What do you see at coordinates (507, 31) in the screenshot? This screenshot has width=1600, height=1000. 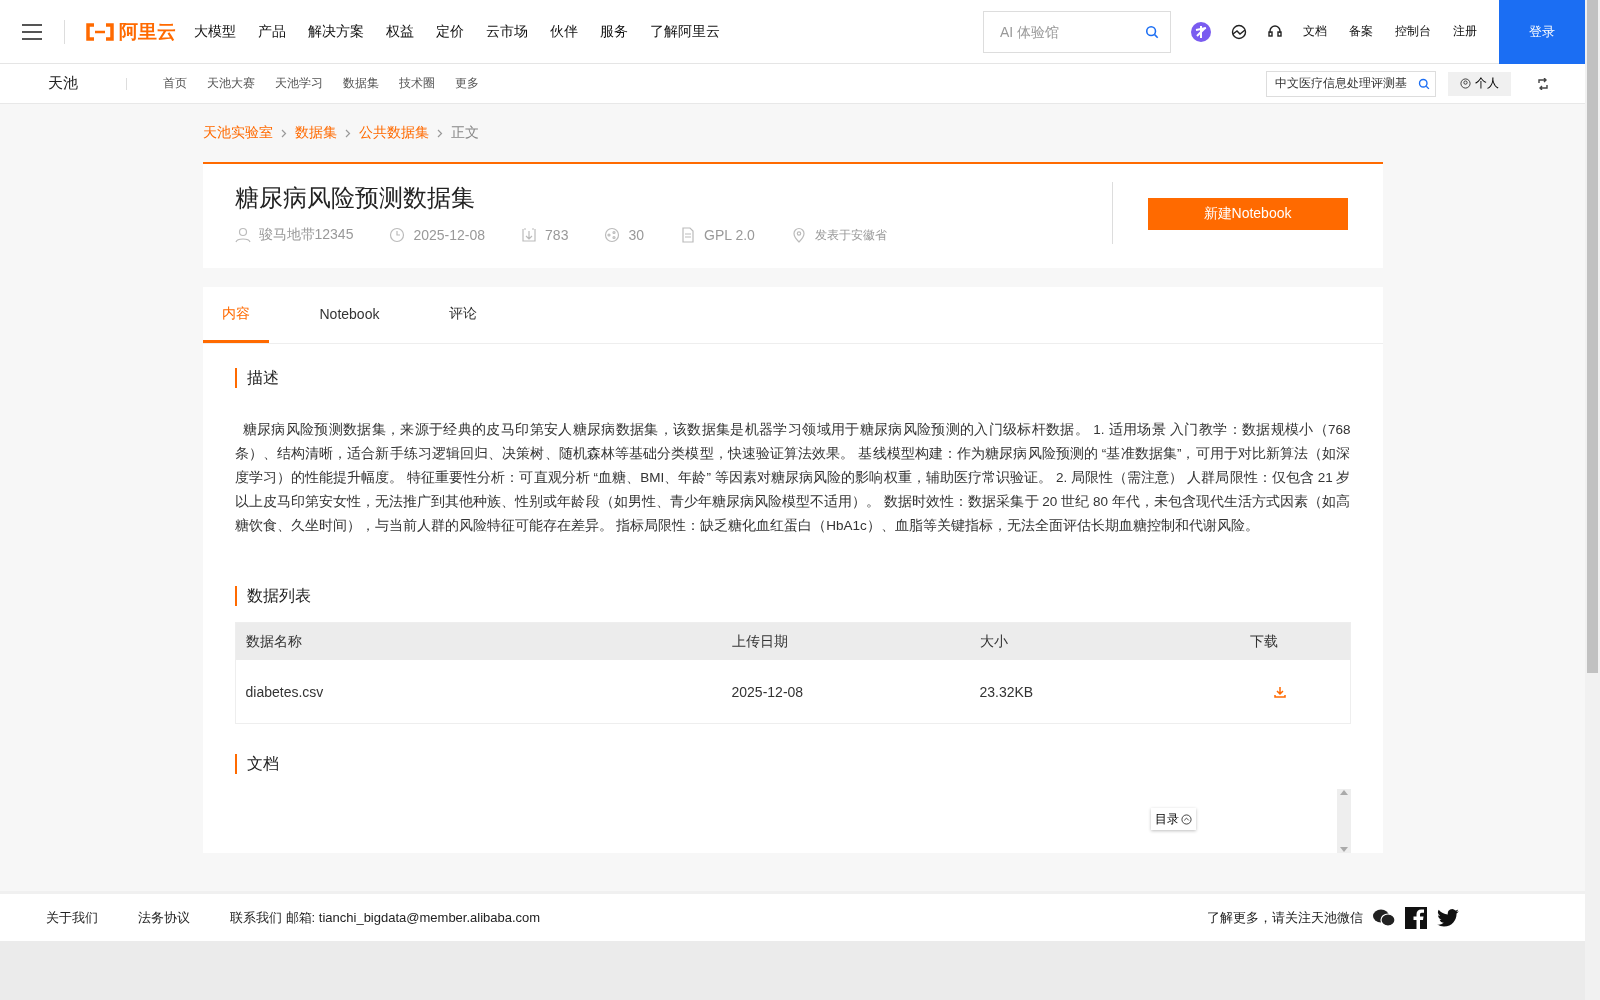 I see `nav-link: 云市场` at bounding box center [507, 31].